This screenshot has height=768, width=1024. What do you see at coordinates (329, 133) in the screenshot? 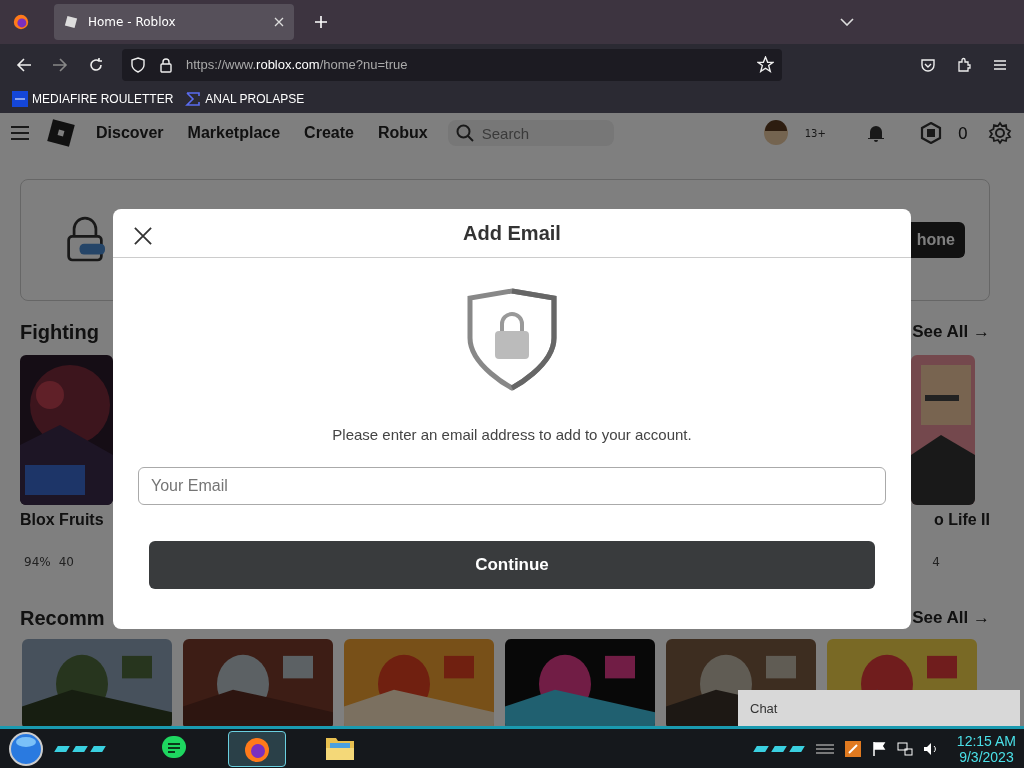
I see `nav-link: Create` at bounding box center [329, 133].